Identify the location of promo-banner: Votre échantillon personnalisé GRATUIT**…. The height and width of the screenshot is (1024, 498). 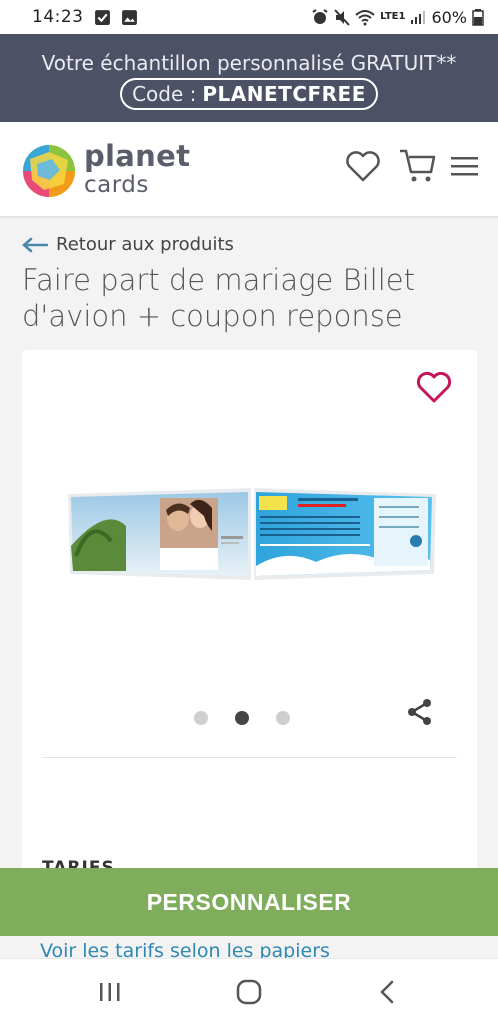
(249, 78).